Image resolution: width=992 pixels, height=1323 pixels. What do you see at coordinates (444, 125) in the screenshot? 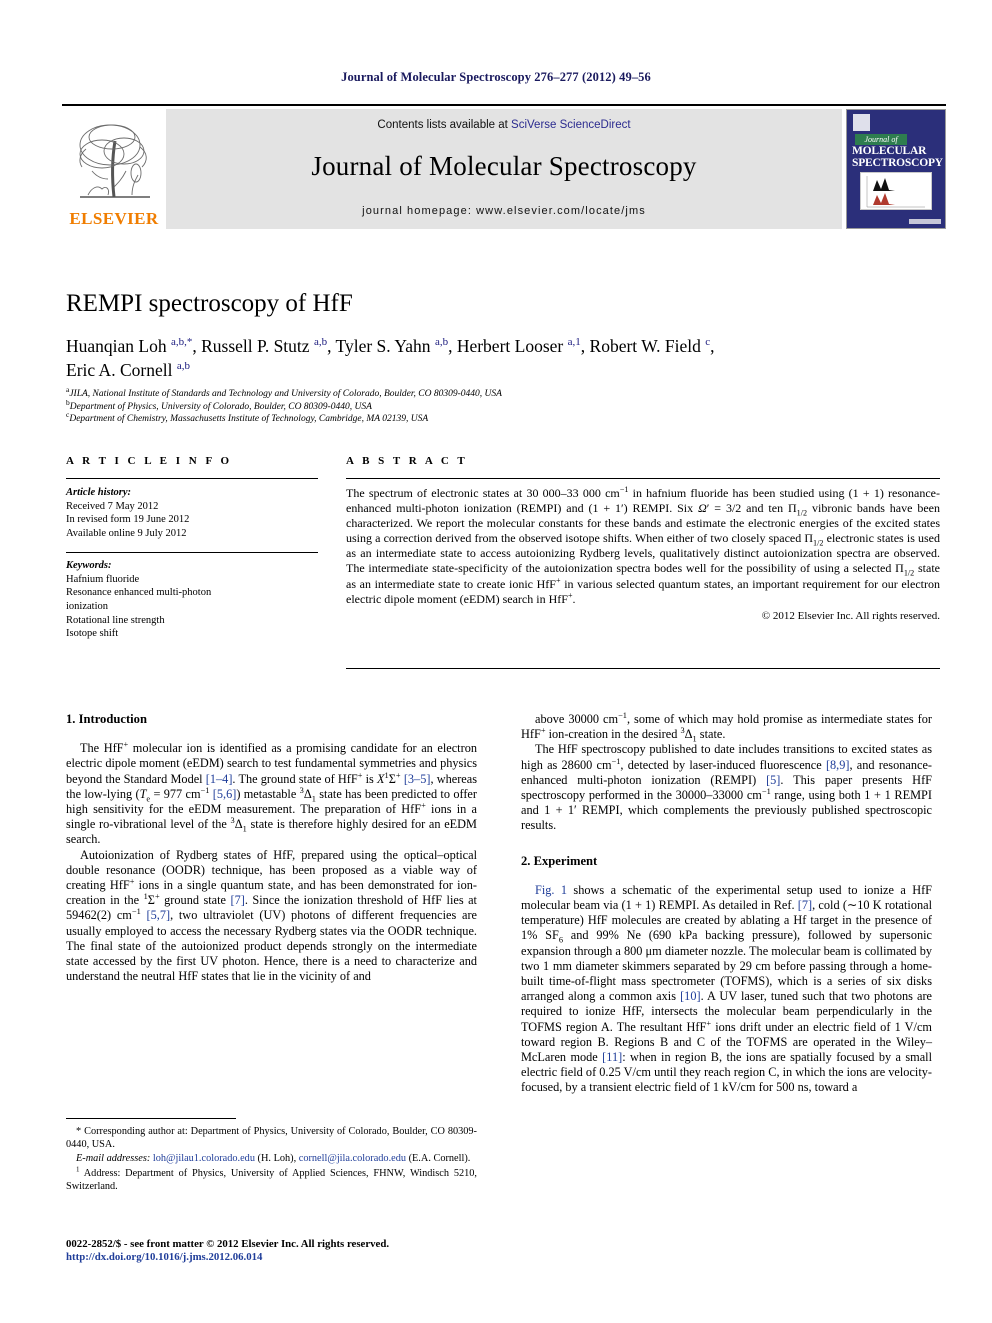
I see `contents-prefix: Contents lists available at` at bounding box center [444, 125].